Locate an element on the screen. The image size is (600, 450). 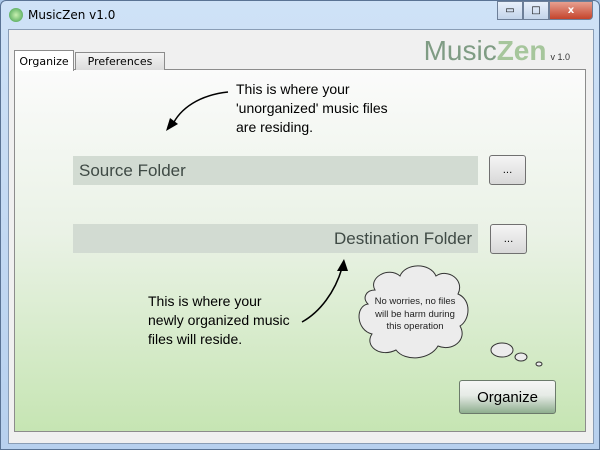
organize-button: Organize is located at coordinates (507, 397).